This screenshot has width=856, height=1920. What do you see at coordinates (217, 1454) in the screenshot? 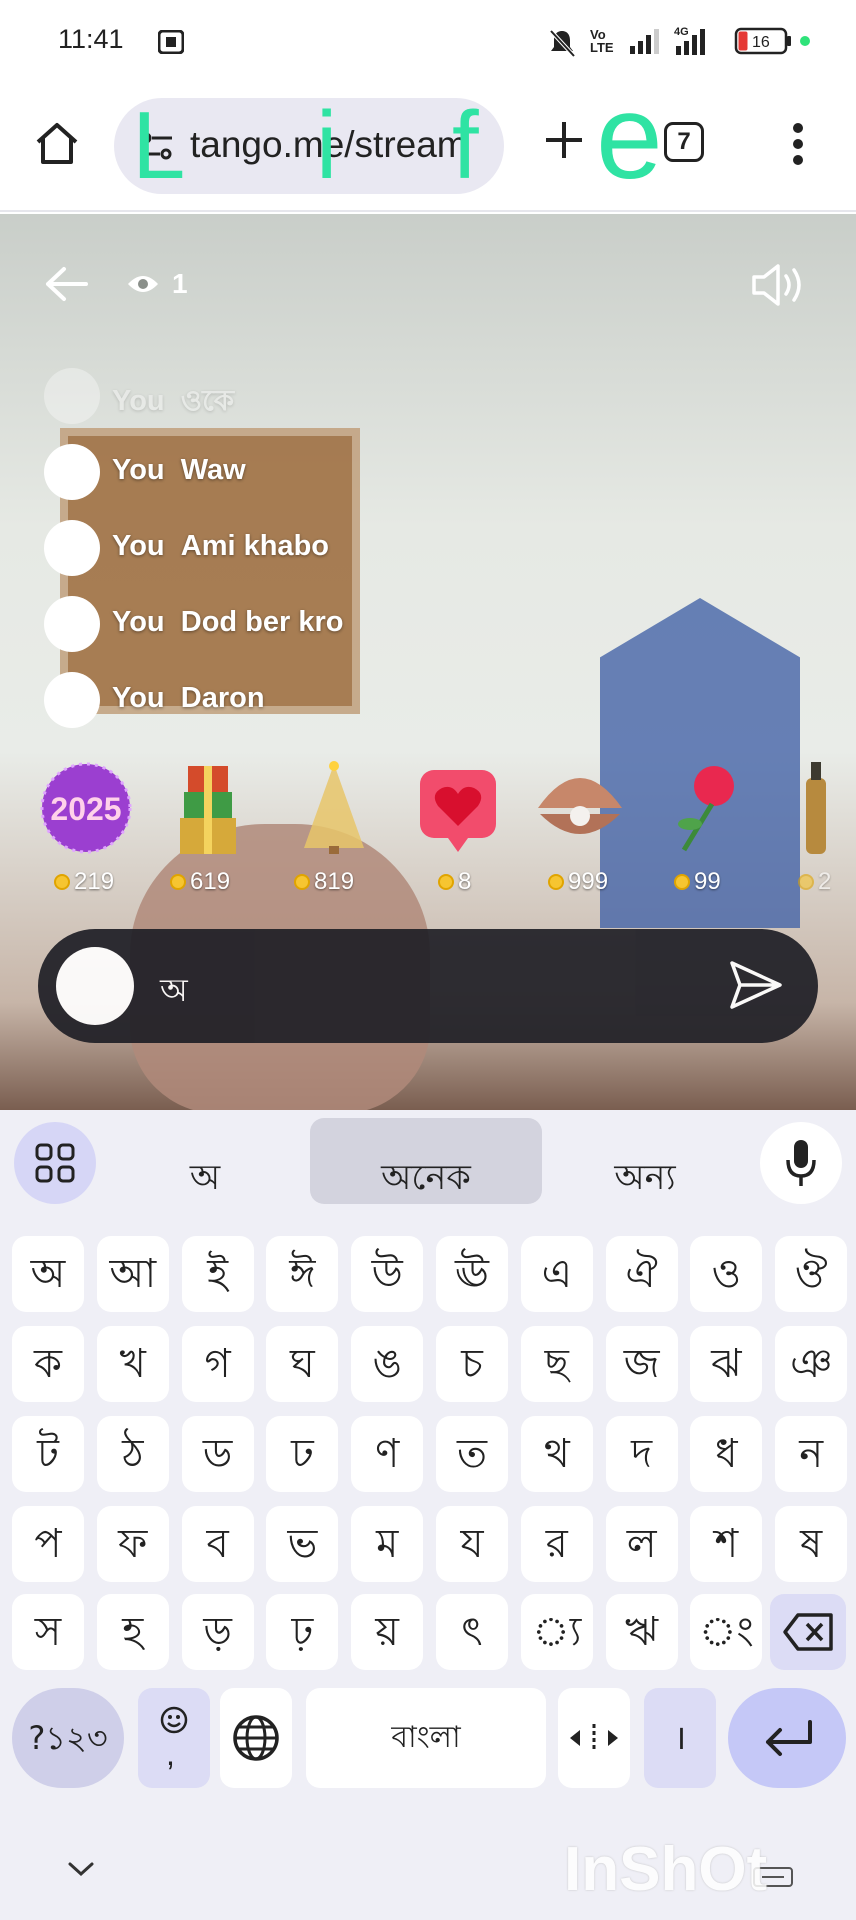
I see `key-2-2: ড` at bounding box center [217, 1454].